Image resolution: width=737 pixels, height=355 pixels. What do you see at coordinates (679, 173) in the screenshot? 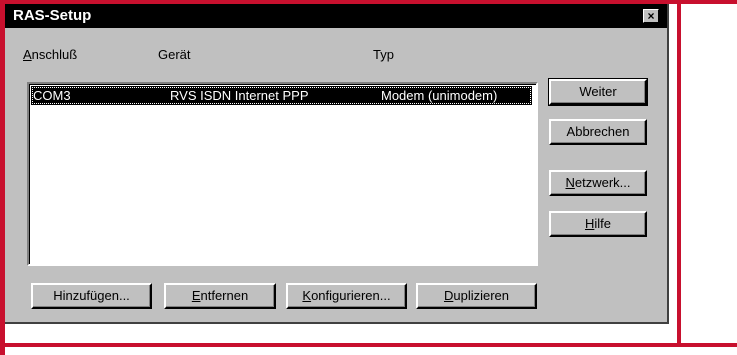
I see `red-frame-right` at bounding box center [679, 173].